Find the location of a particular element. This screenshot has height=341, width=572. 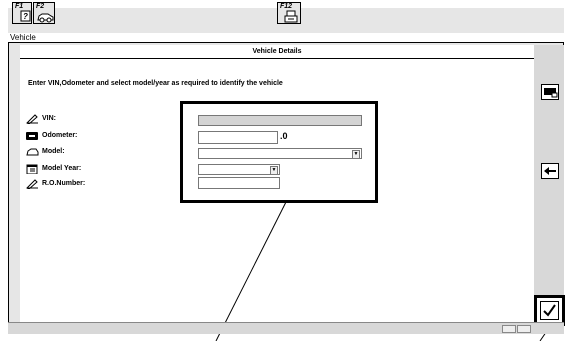

screen-button is located at coordinates (550, 92).